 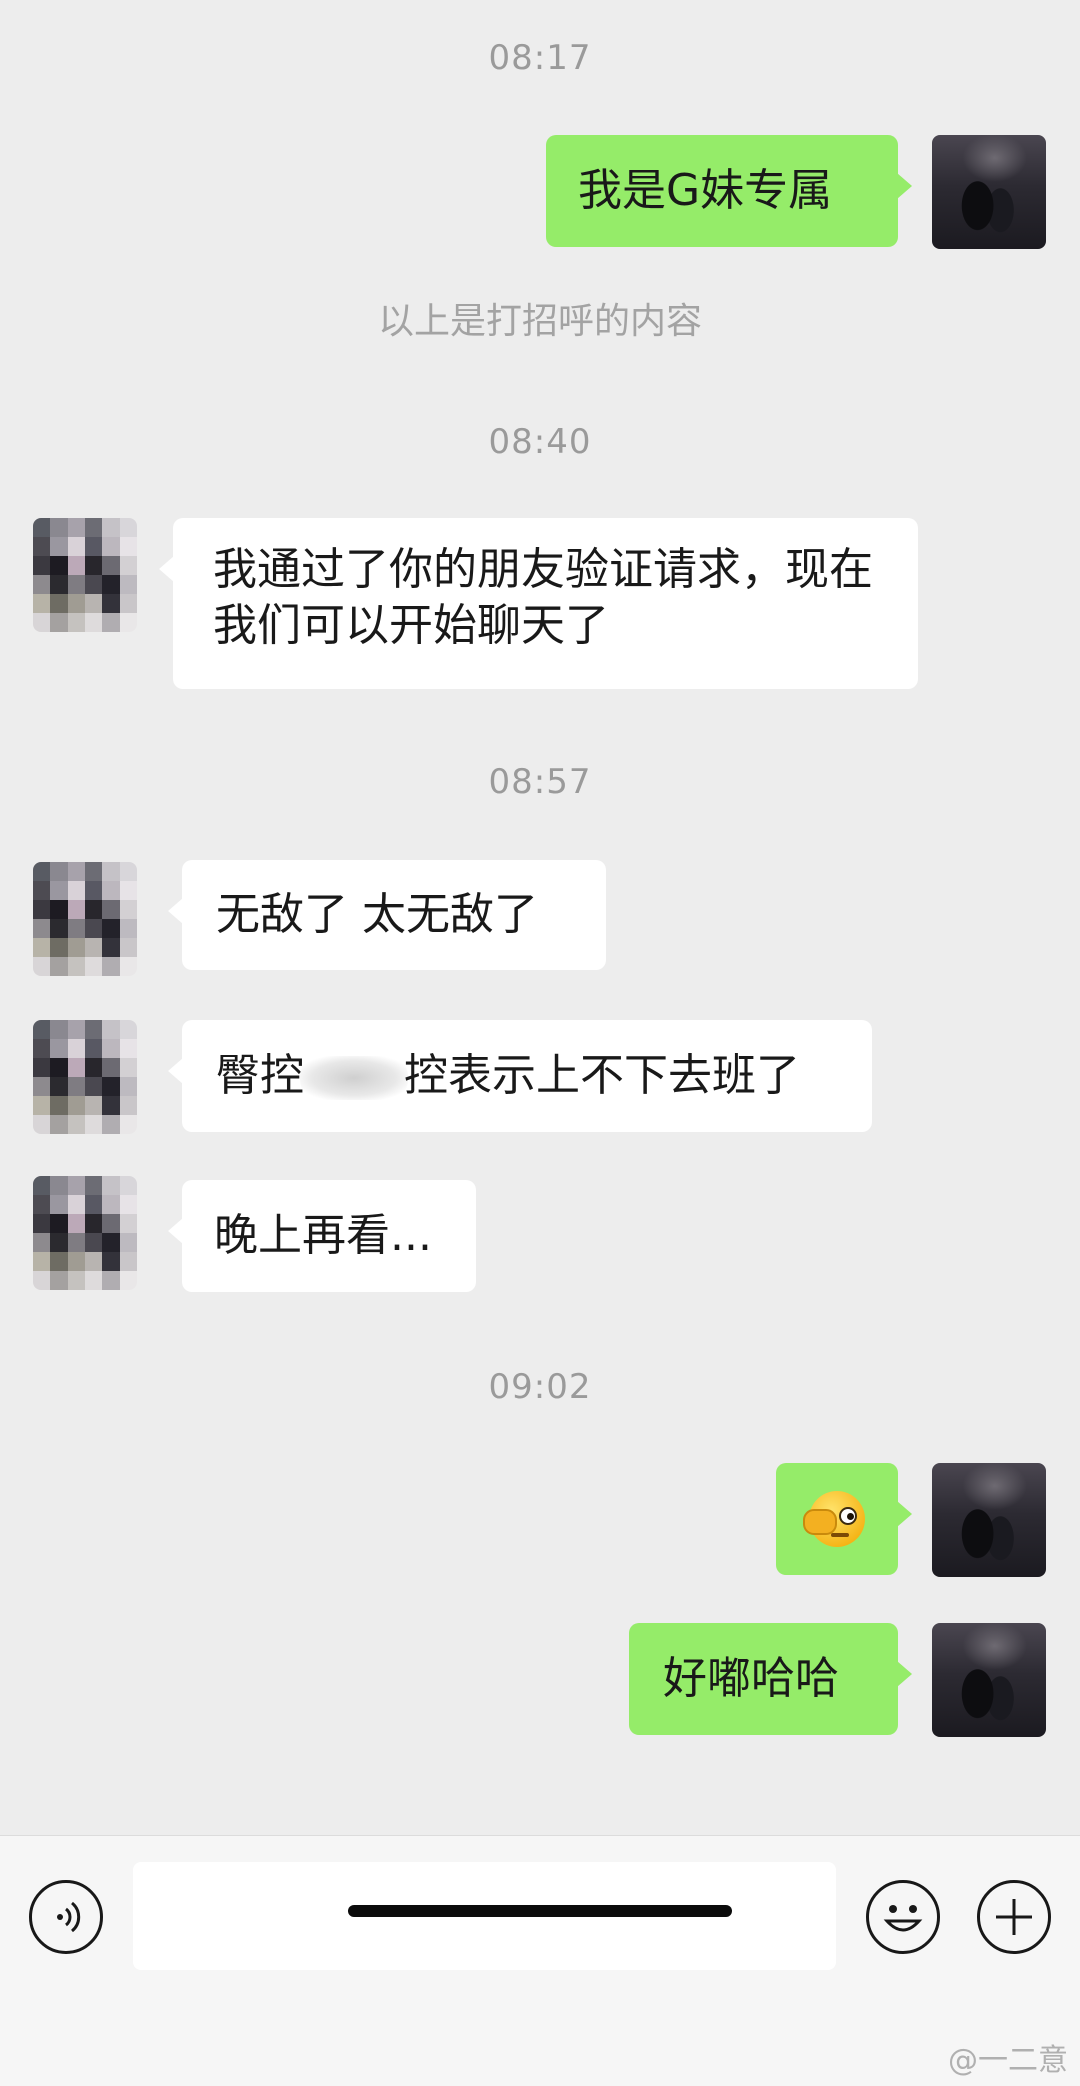 What do you see at coordinates (543, 597) in the screenshot?
I see `message-text: 我通过了你的朋友验证请求，现在我们可以开始聊天了` at bounding box center [543, 597].